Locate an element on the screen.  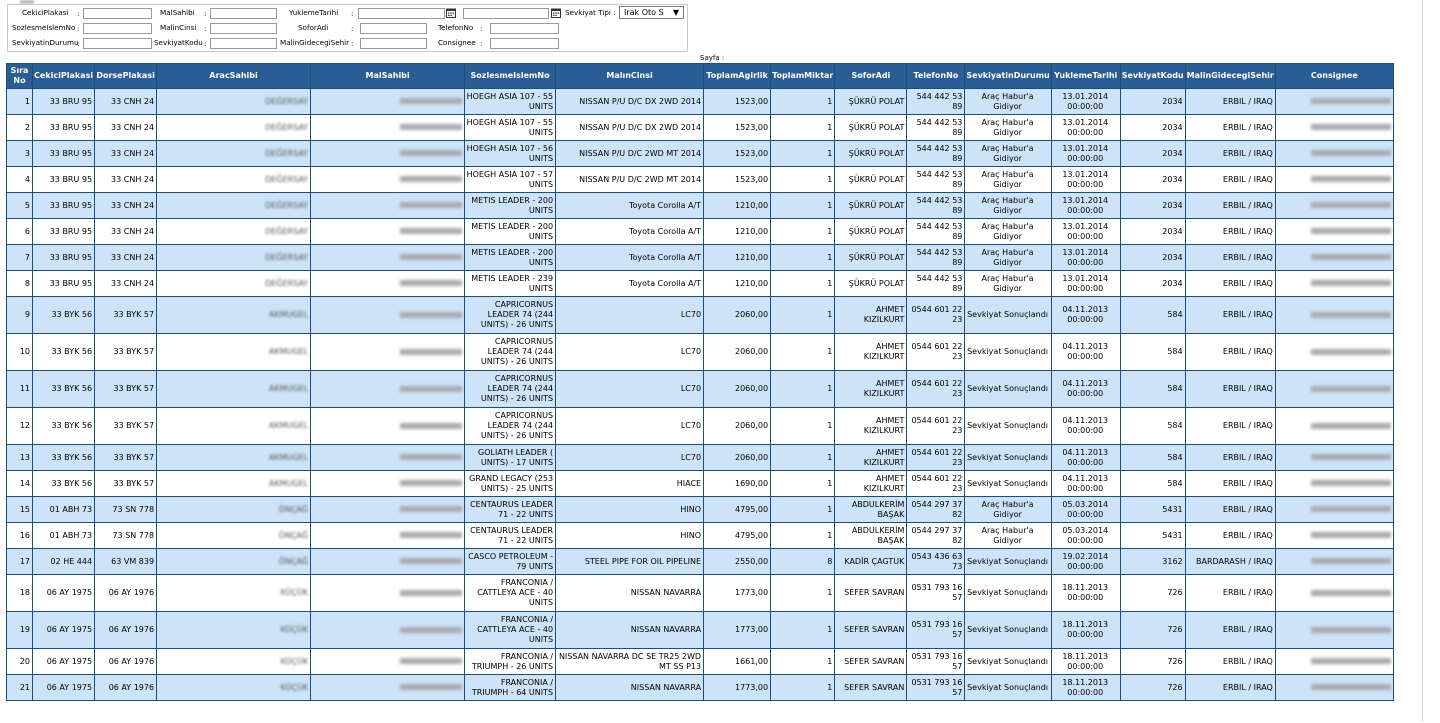
row-number: 4 is located at coordinates (19, 179).